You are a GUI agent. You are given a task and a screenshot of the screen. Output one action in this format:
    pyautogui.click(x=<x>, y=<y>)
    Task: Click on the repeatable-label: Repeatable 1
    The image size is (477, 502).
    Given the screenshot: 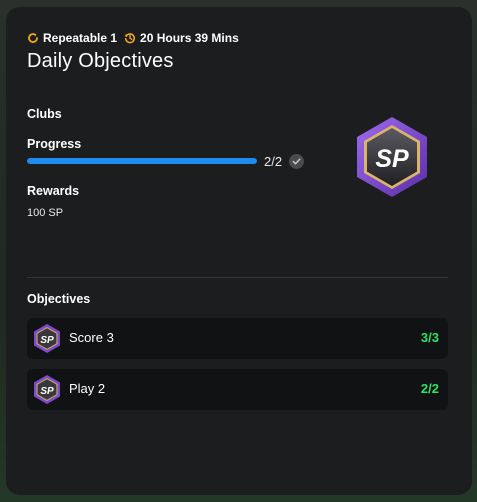 What is the action you would take?
    pyautogui.click(x=80, y=38)
    